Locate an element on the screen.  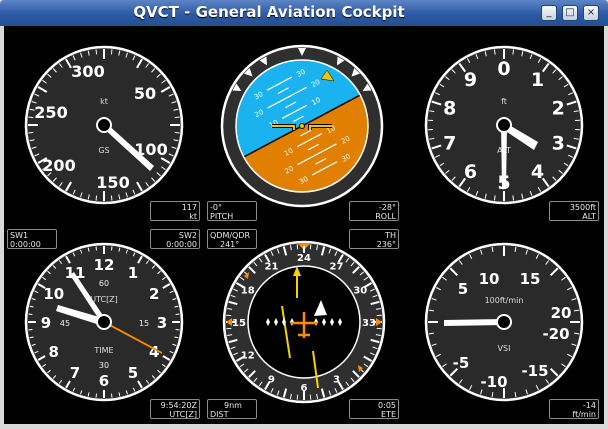
clock-hour-4: 4 is located at coordinates (154, 352).